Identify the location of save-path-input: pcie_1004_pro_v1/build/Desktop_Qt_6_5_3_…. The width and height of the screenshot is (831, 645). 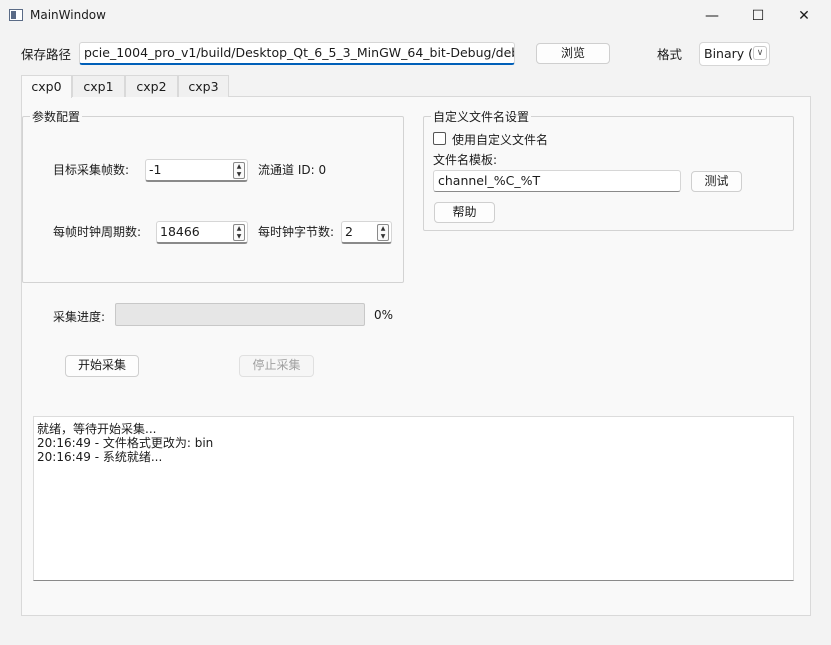
(297, 53).